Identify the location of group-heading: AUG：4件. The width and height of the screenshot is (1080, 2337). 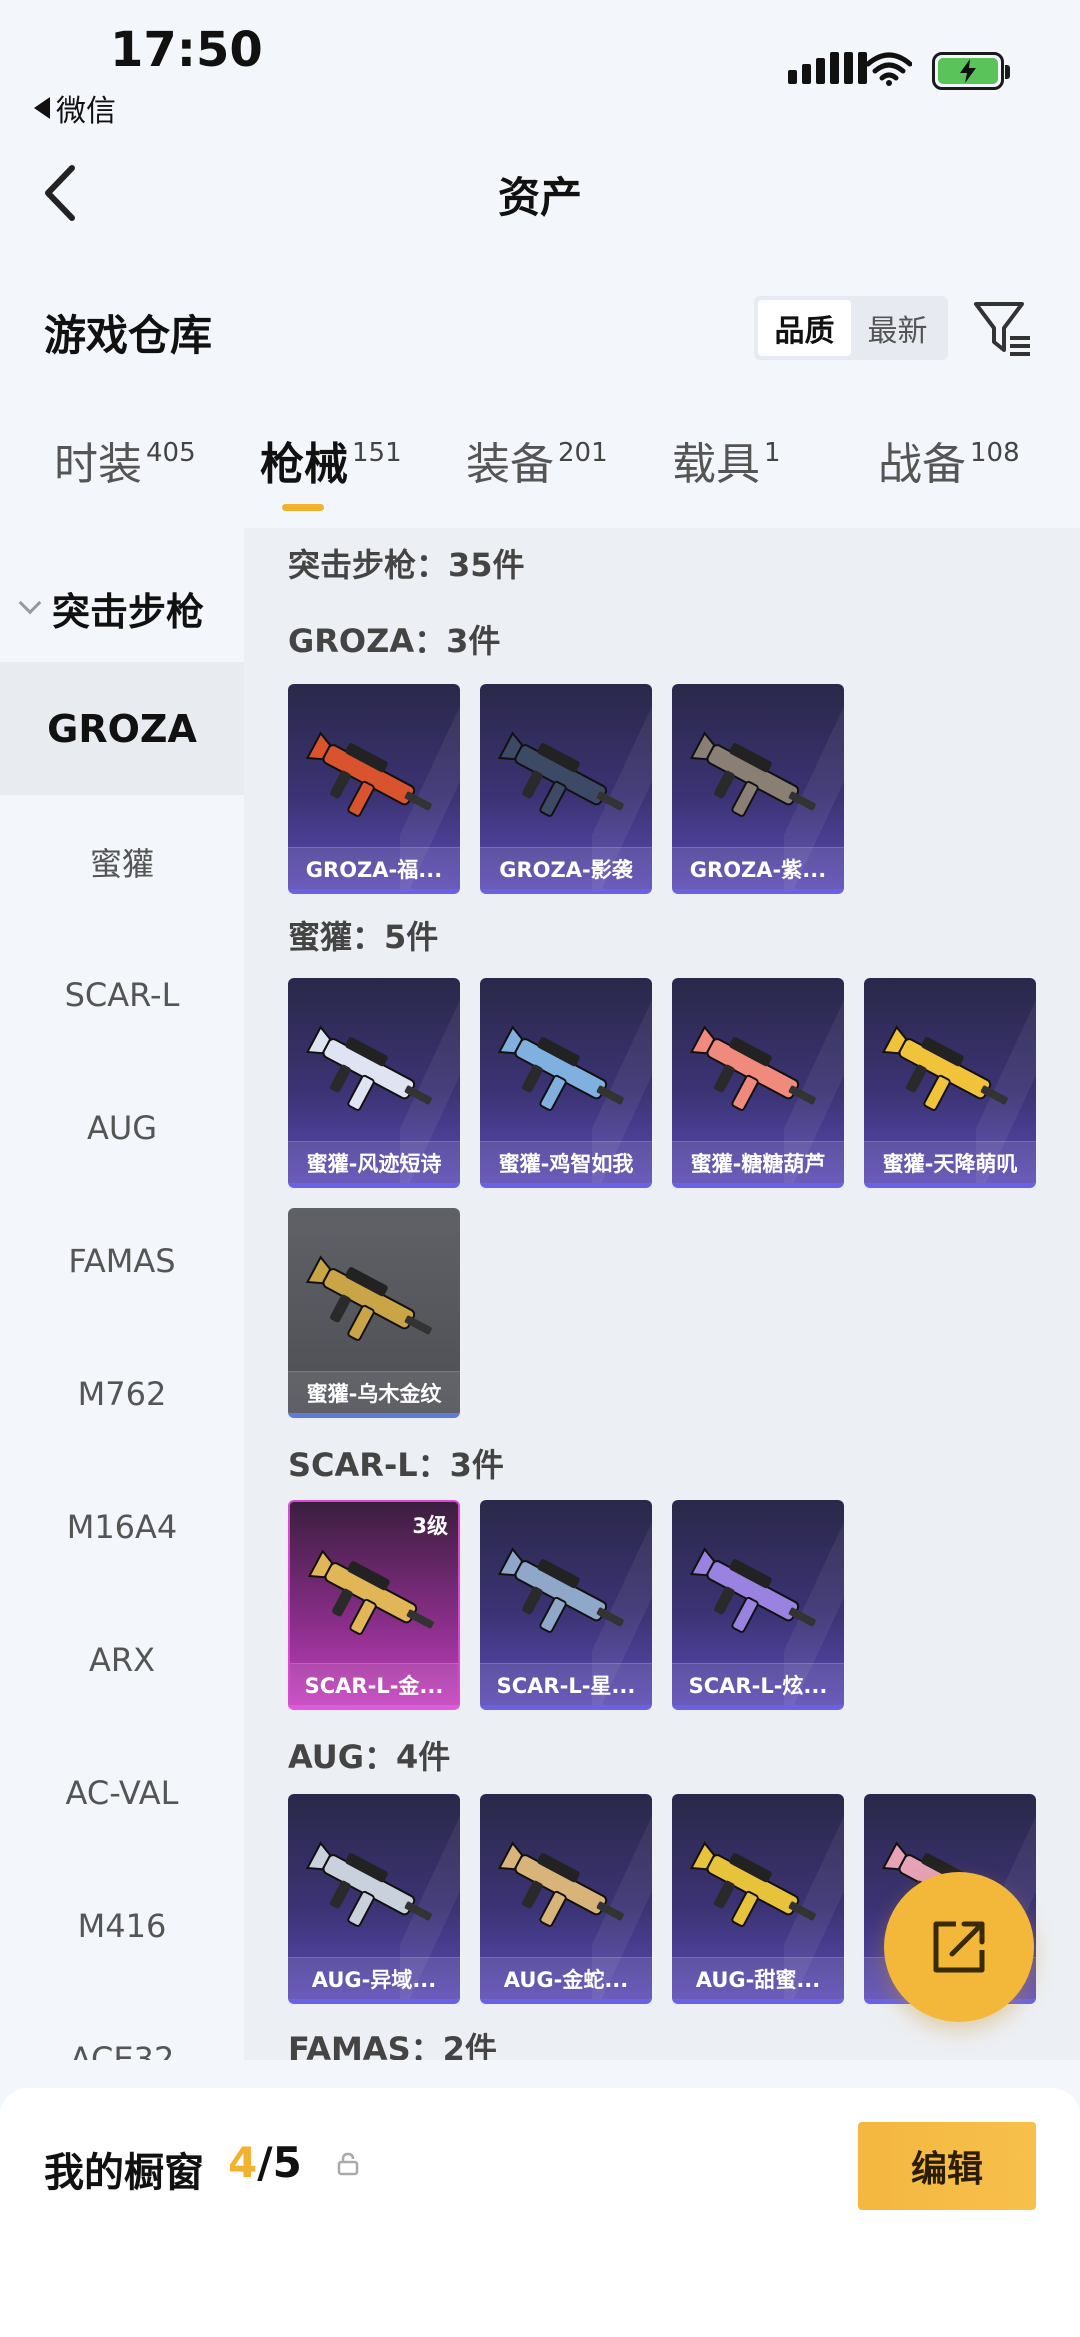
(369, 1757).